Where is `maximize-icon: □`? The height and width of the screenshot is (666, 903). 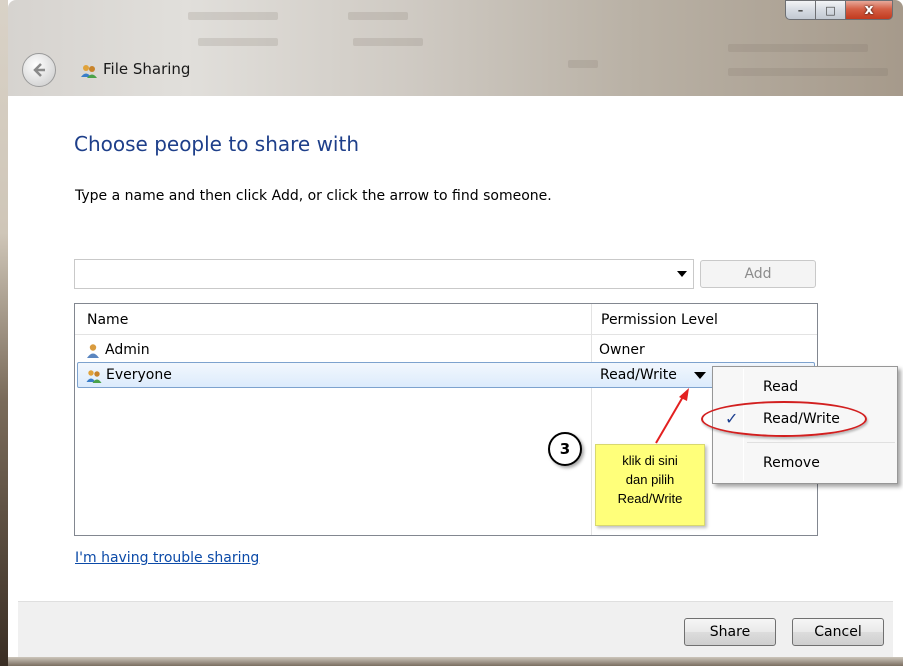 maximize-icon: □ is located at coordinates (830, 10).